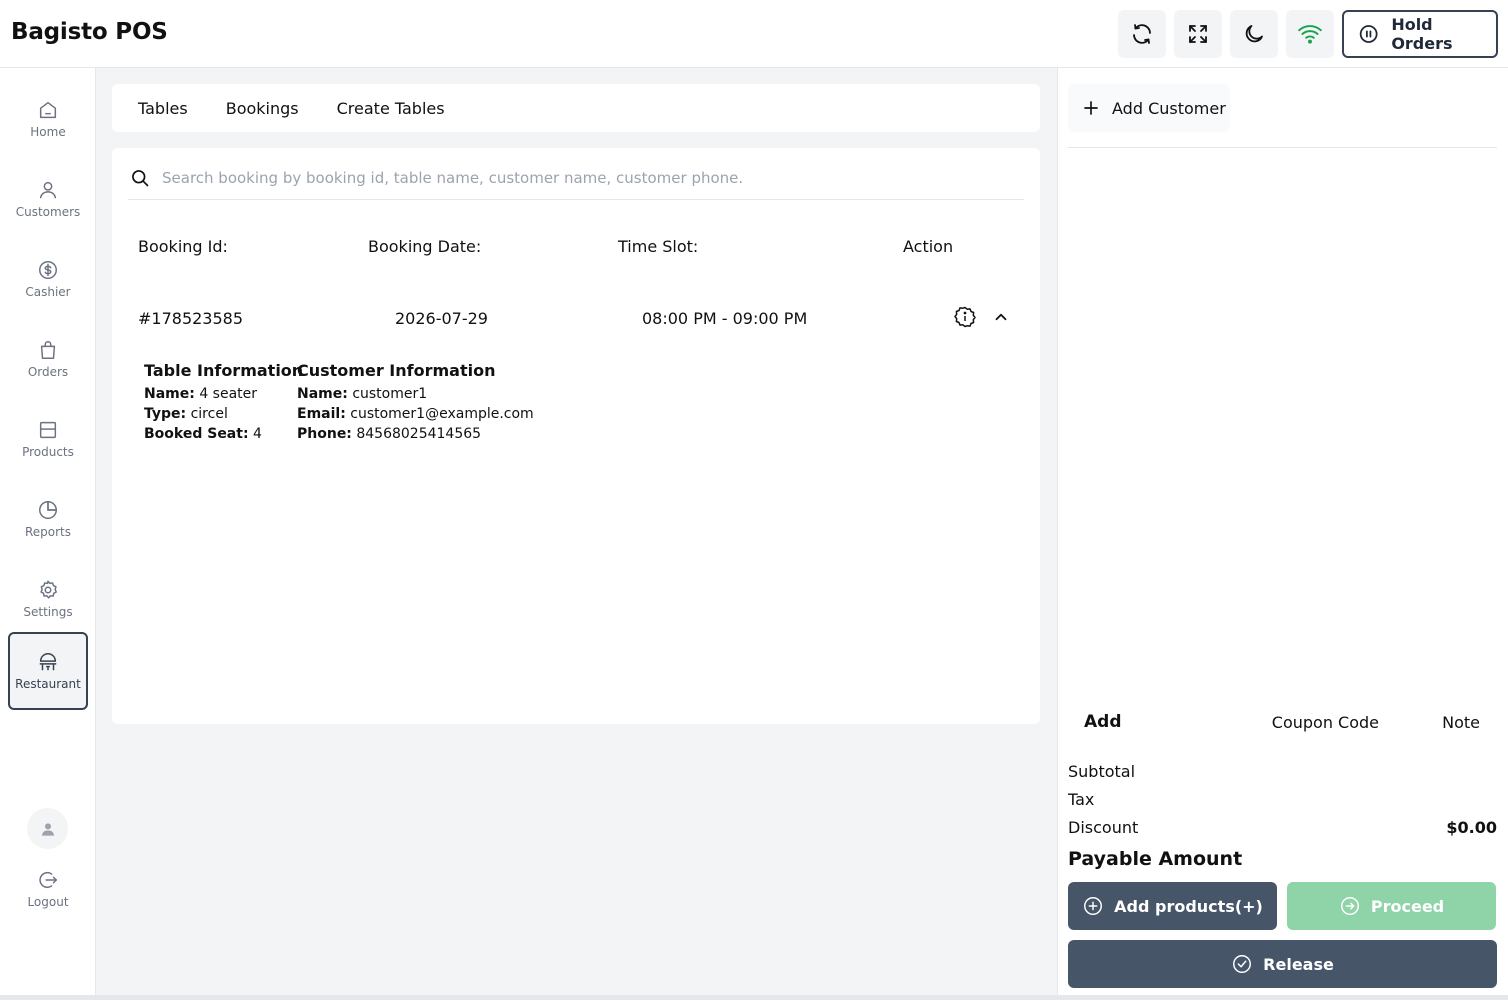 This screenshot has width=1508, height=1000. Describe the element at coordinates (262, 108) in the screenshot. I see `tab-bookings: Bookings` at that location.